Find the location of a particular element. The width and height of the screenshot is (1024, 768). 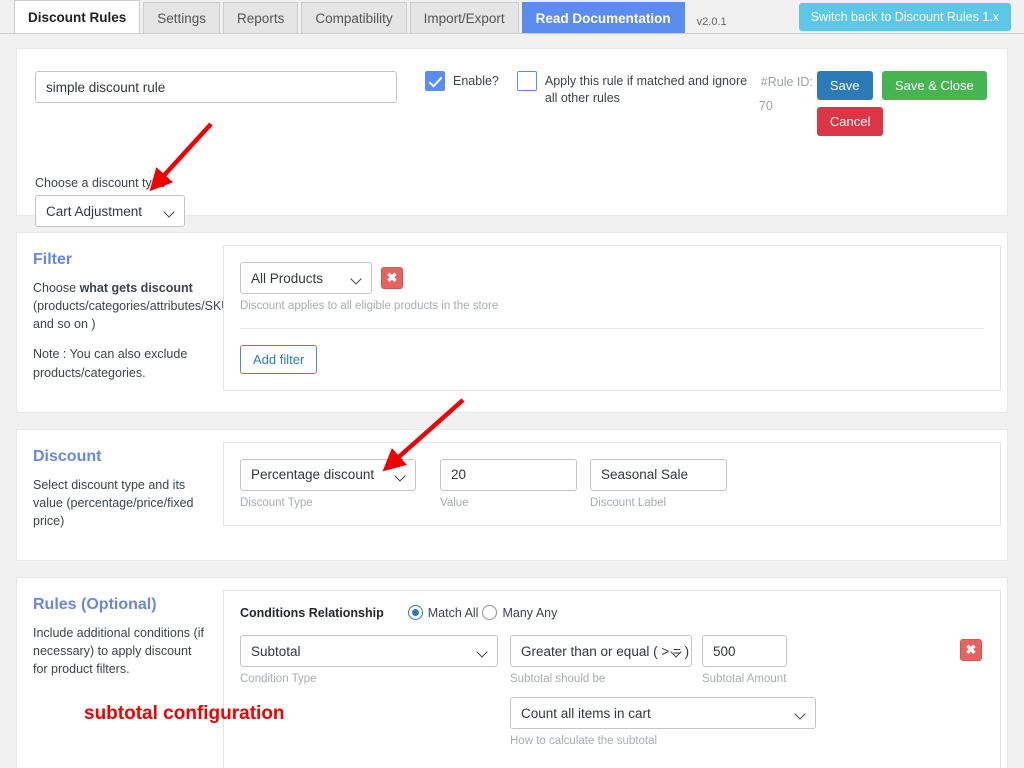

operator-helper: Subtotal should be is located at coordinates (558, 679).